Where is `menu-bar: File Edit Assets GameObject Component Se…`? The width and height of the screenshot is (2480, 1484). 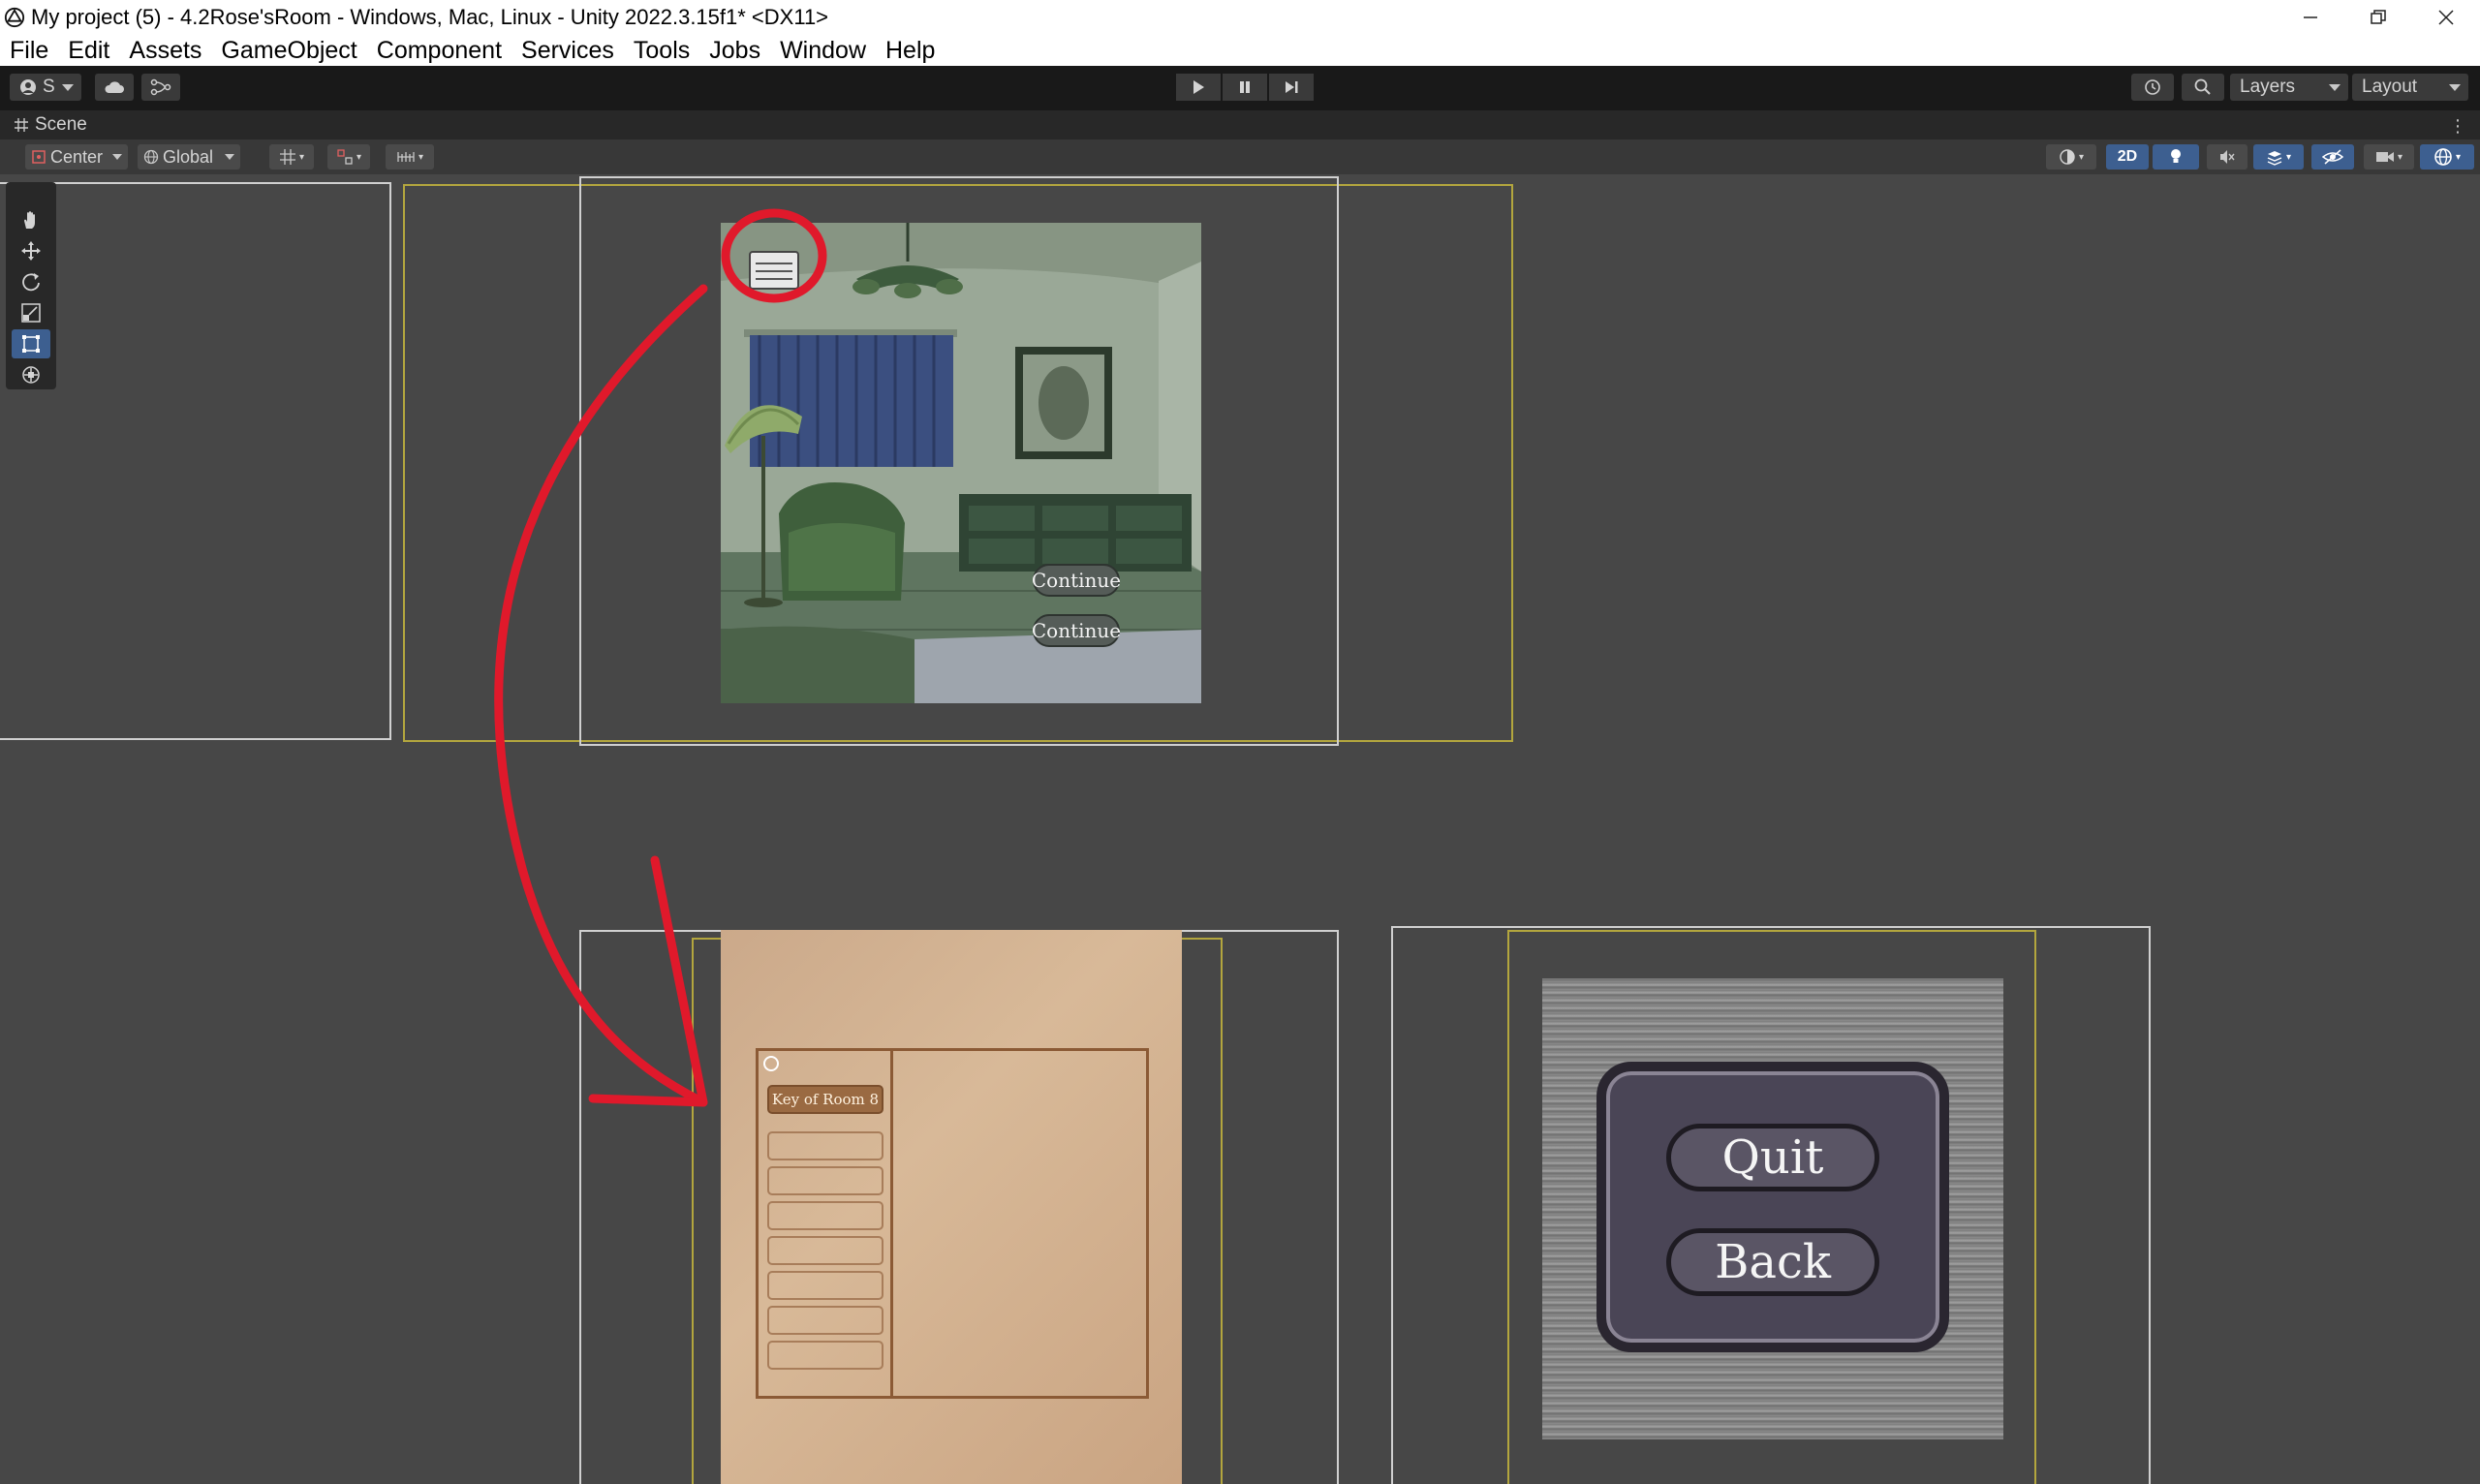 menu-bar: File Edit Assets GameObject Component Se… is located at coordinates (1240, 50).